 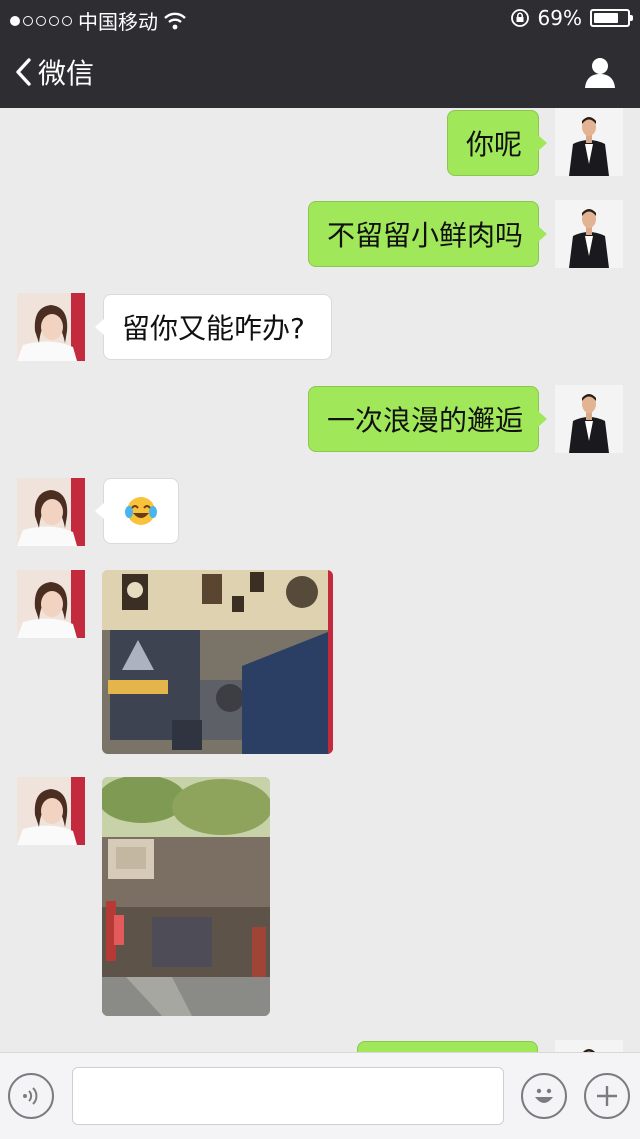 I want to click on message-text: 一次浪漫的邂逅, so click(x=425, y=420).